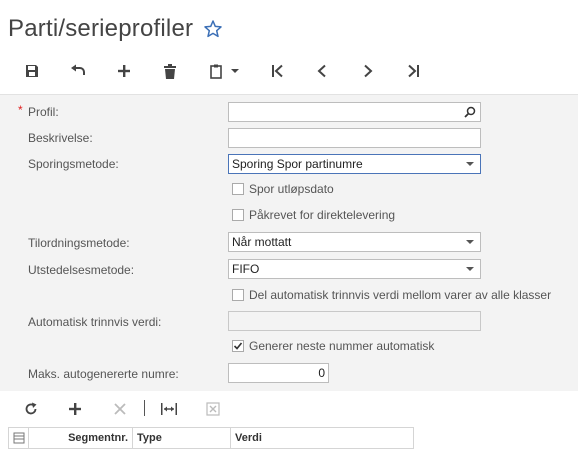 Image resolution: width=578 pixels, height=451 pixels. I want to click on required-marker: *, so click(20, 110).